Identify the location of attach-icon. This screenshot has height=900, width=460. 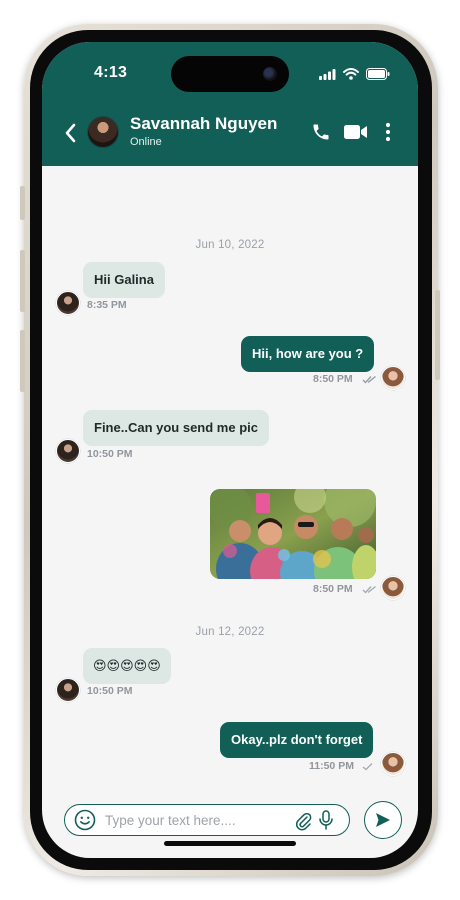
(303, 821).